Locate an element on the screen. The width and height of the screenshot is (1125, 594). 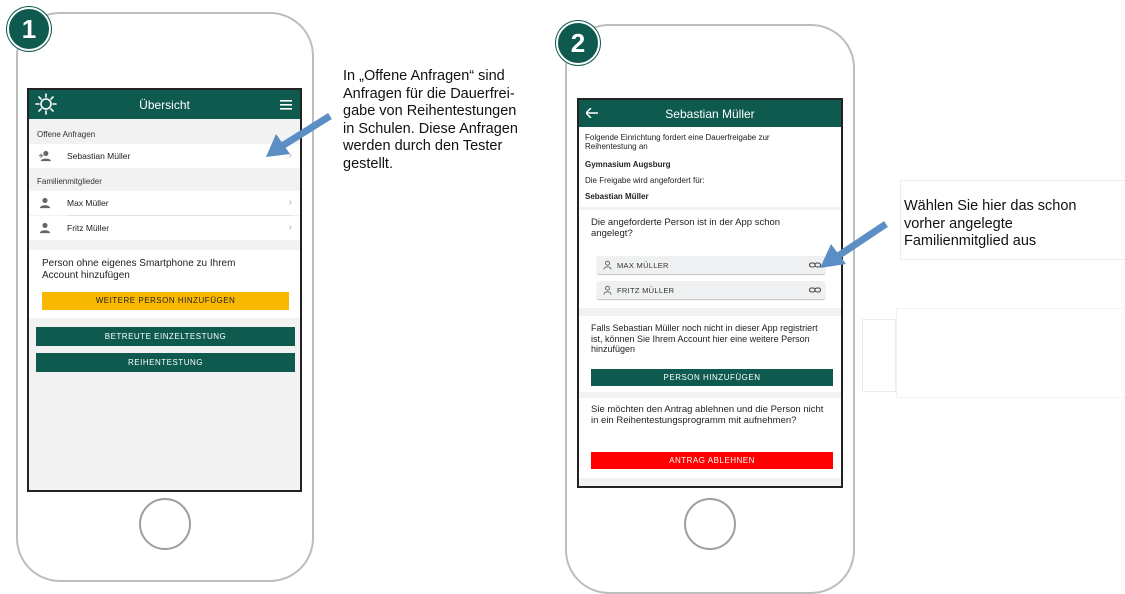
callout-line: Anfragen für die Dauerfrei- is located at coordinates (429, 93).